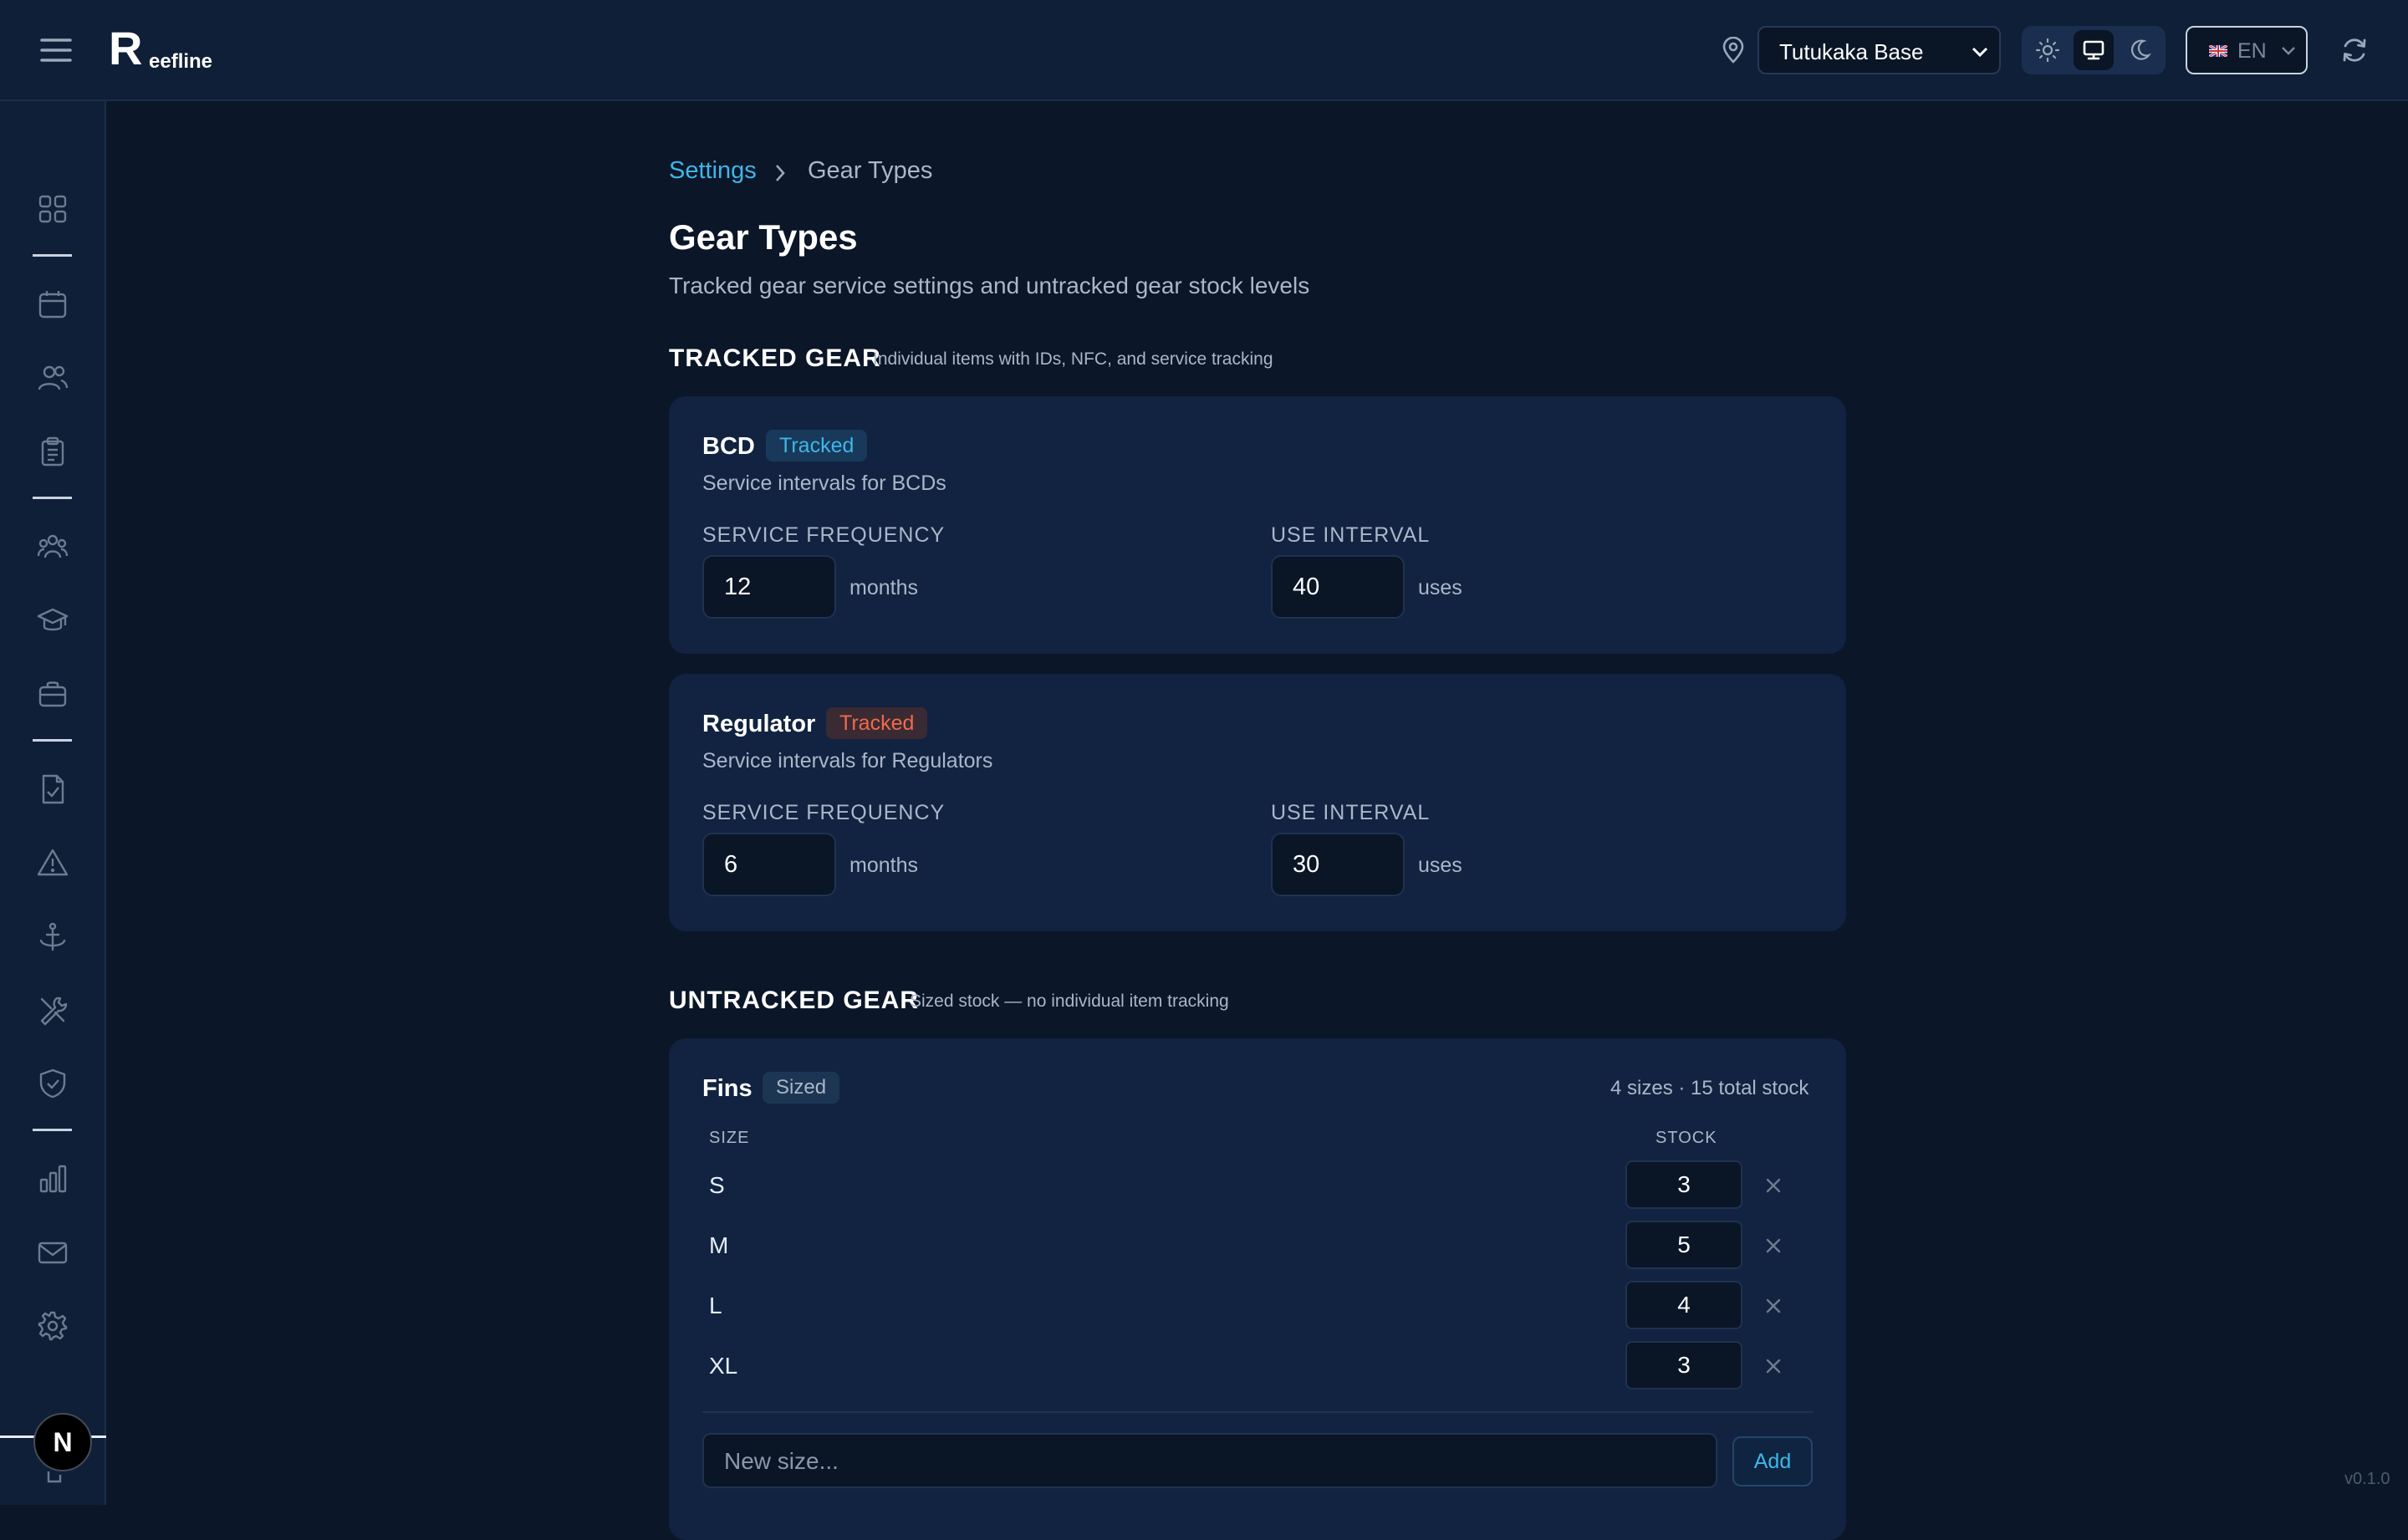 The width and height of the screenshot is (2408, 1540). What do you see at coordinates (729, 1138) in the screenshot?
I see `size-column-header: SIZE` at bounding box center [729, 1138].